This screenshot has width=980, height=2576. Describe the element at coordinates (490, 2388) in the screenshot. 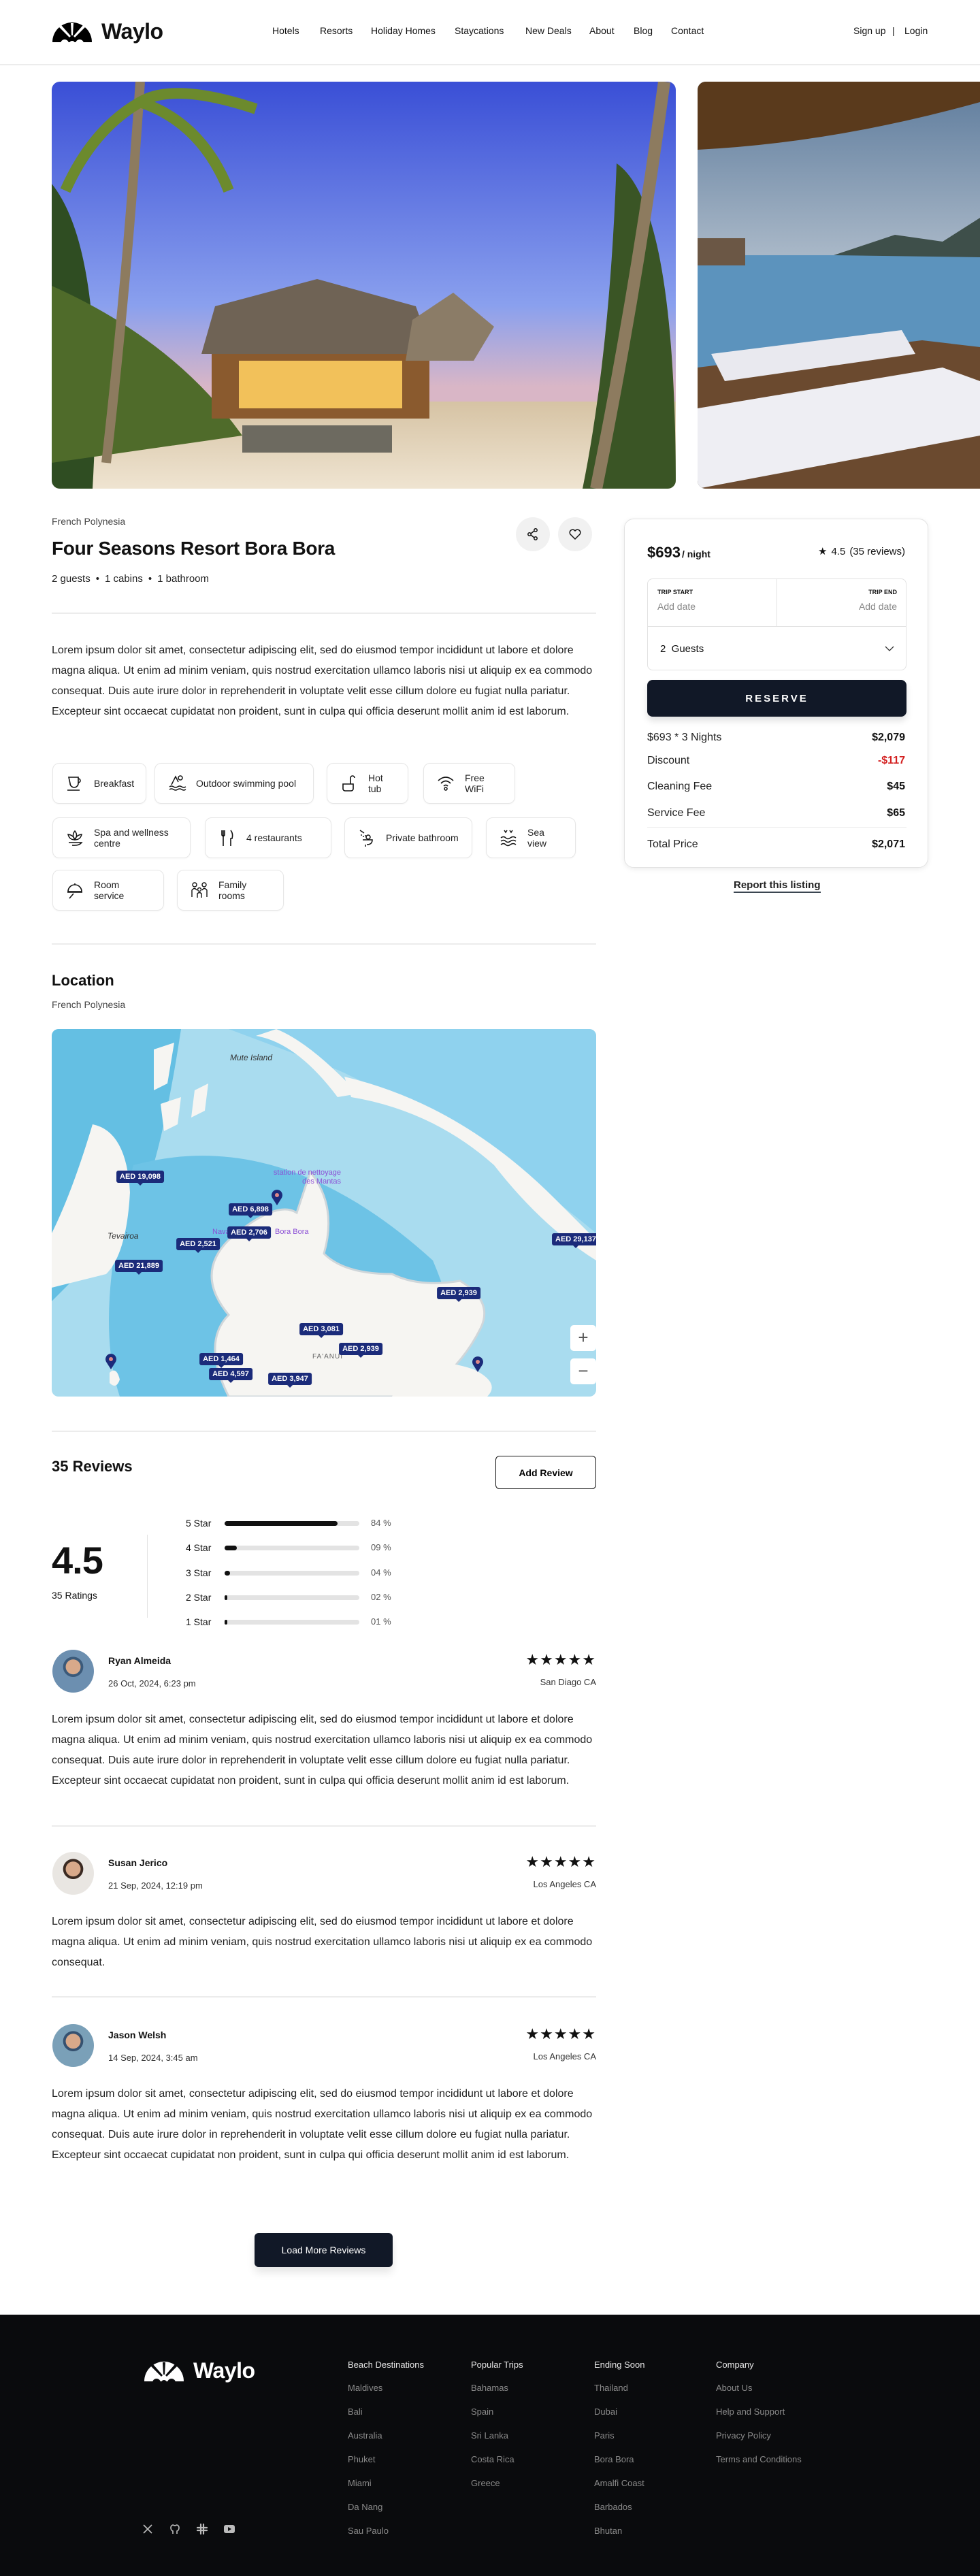

I see `footer-link: Bahamas` at that location.